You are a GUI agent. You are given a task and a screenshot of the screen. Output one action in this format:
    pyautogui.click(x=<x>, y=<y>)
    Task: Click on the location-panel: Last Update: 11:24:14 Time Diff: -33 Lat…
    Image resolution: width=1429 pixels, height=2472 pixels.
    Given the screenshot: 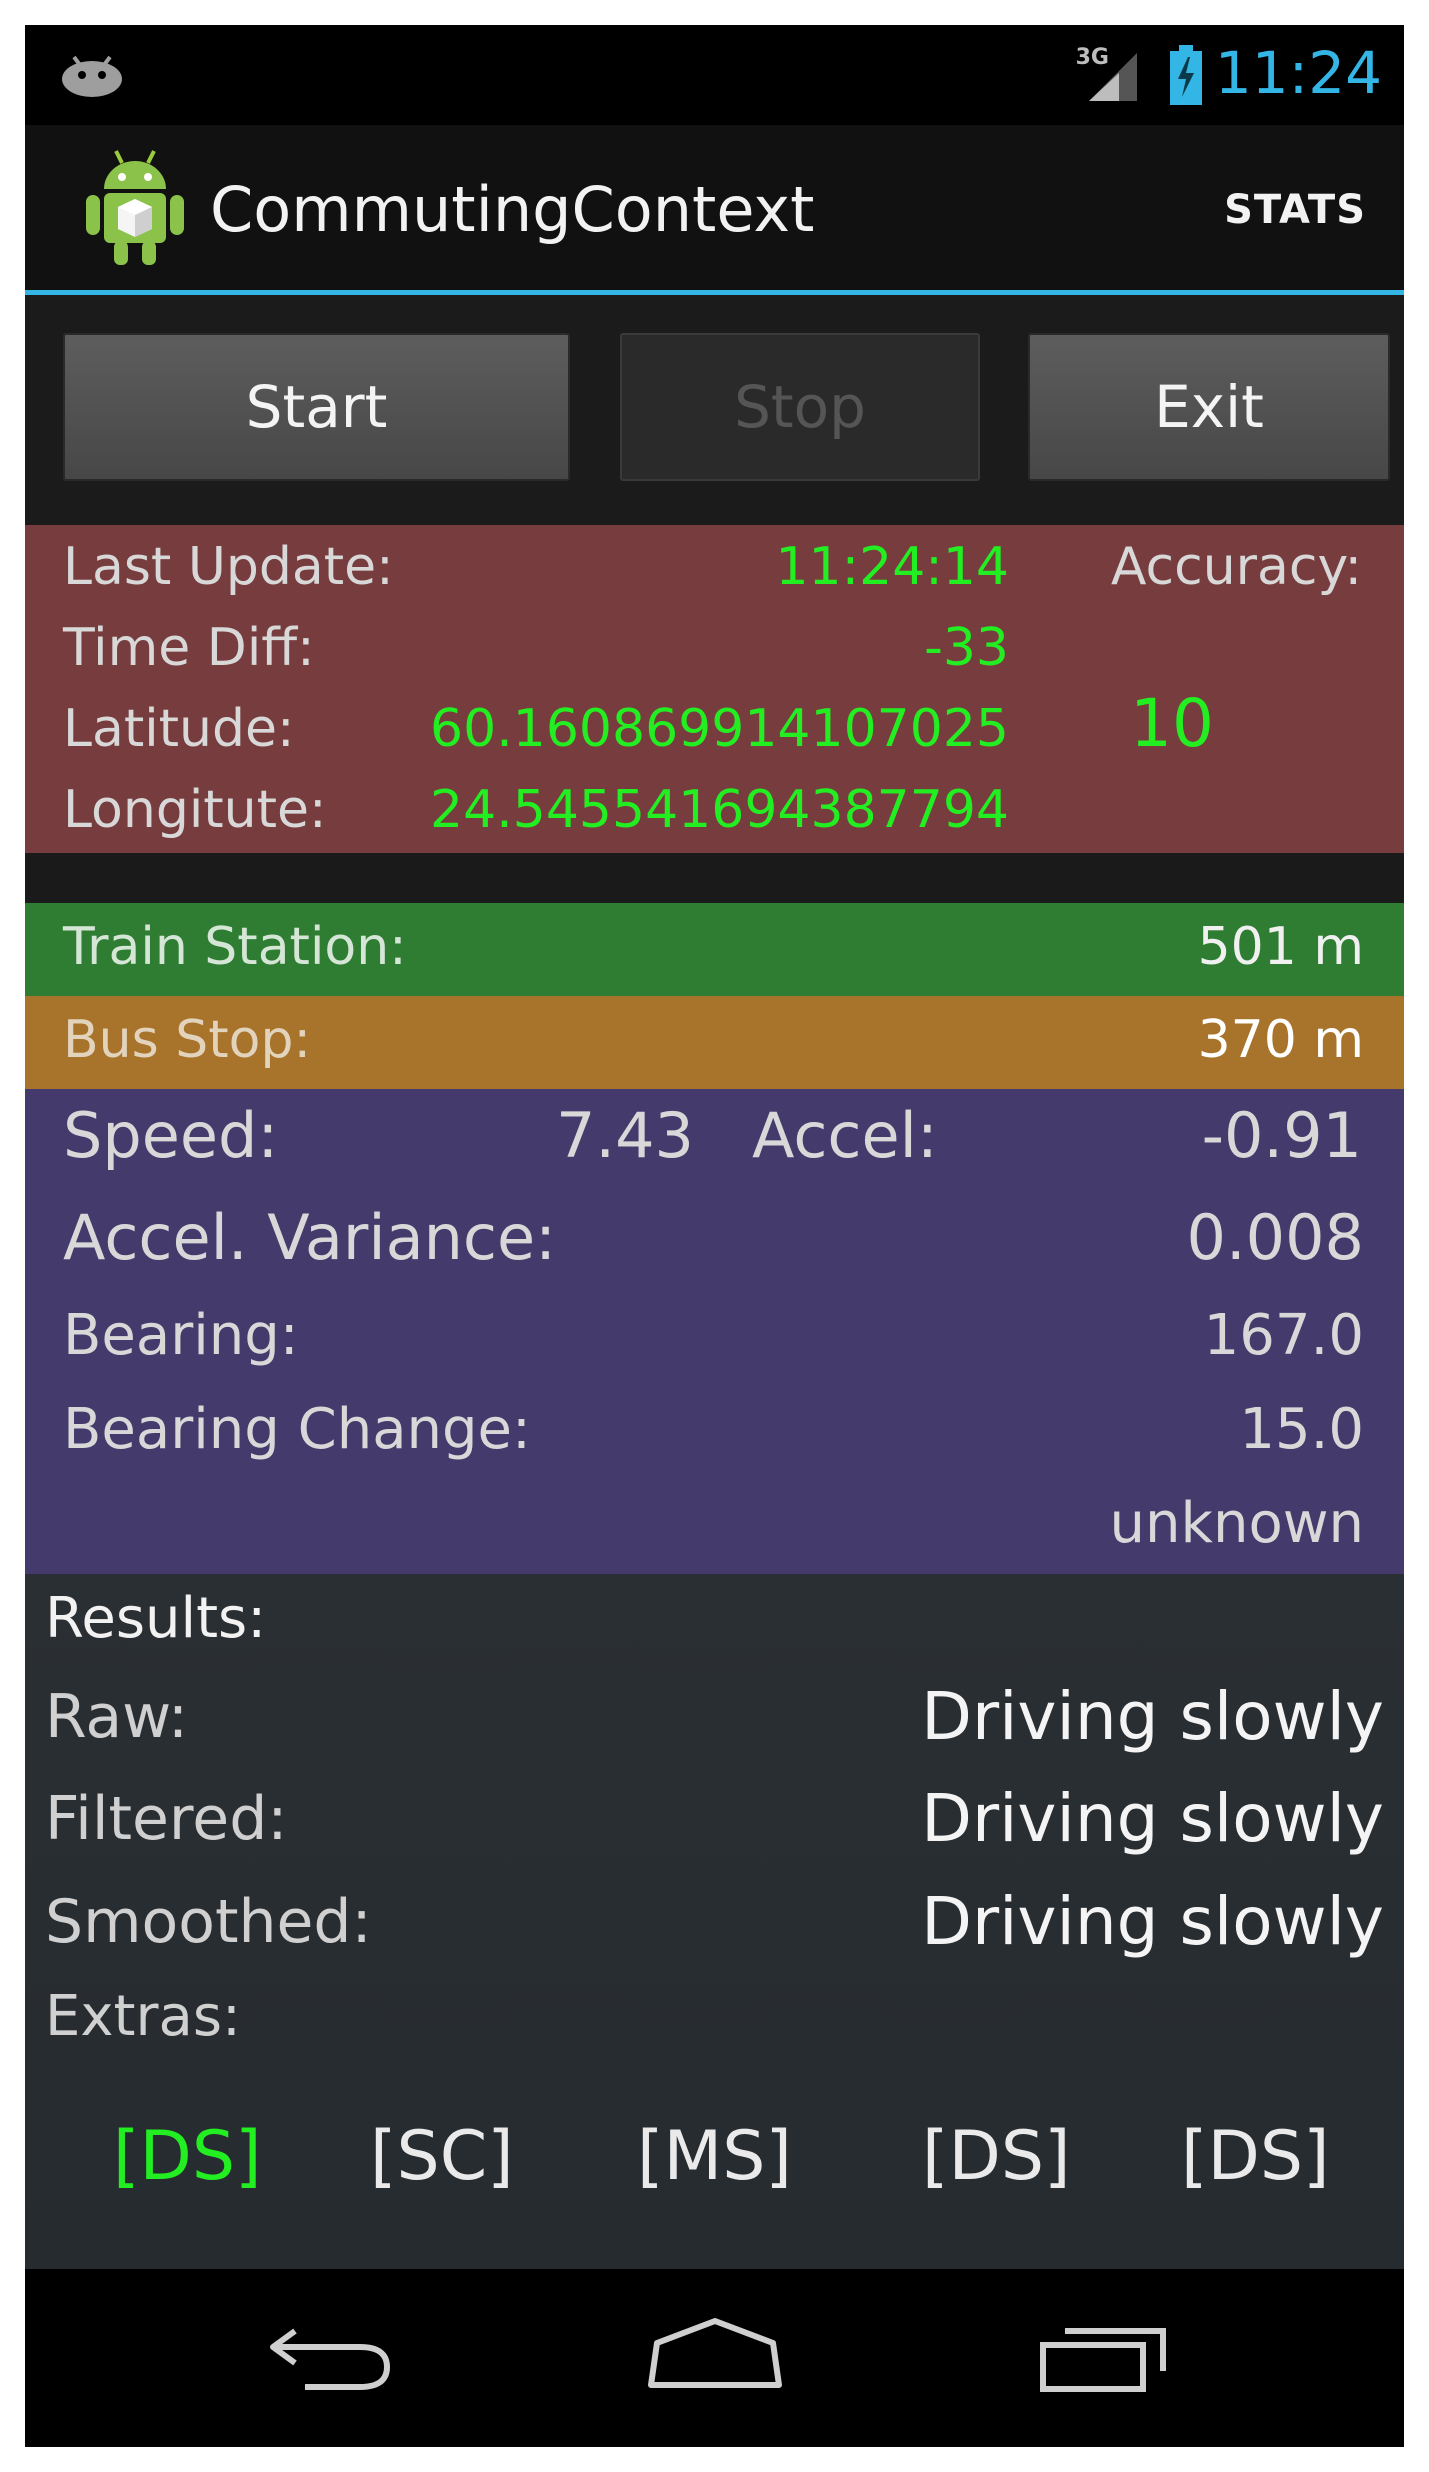 What is the action you would take?
    pyautogui.click(x=714, y=689)
    